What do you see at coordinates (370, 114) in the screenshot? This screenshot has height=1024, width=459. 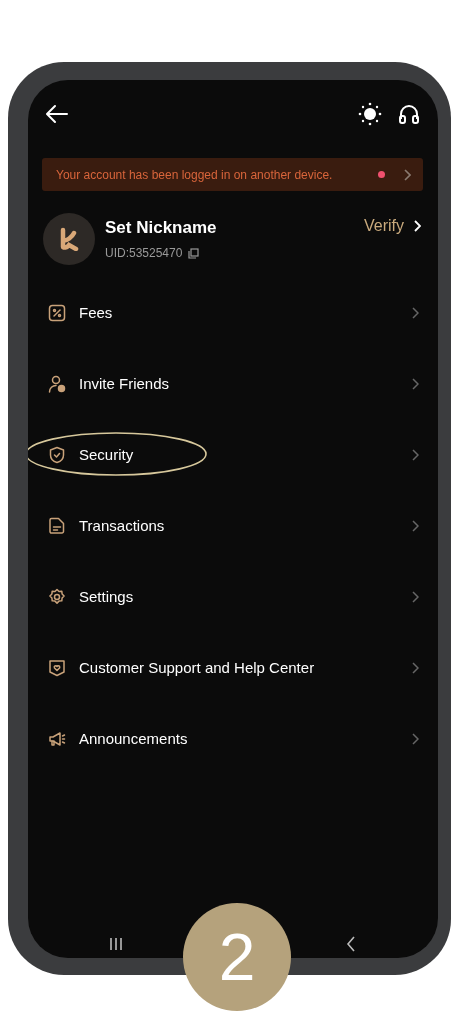 I see `sun-icon` at bounding box center [370, 114].